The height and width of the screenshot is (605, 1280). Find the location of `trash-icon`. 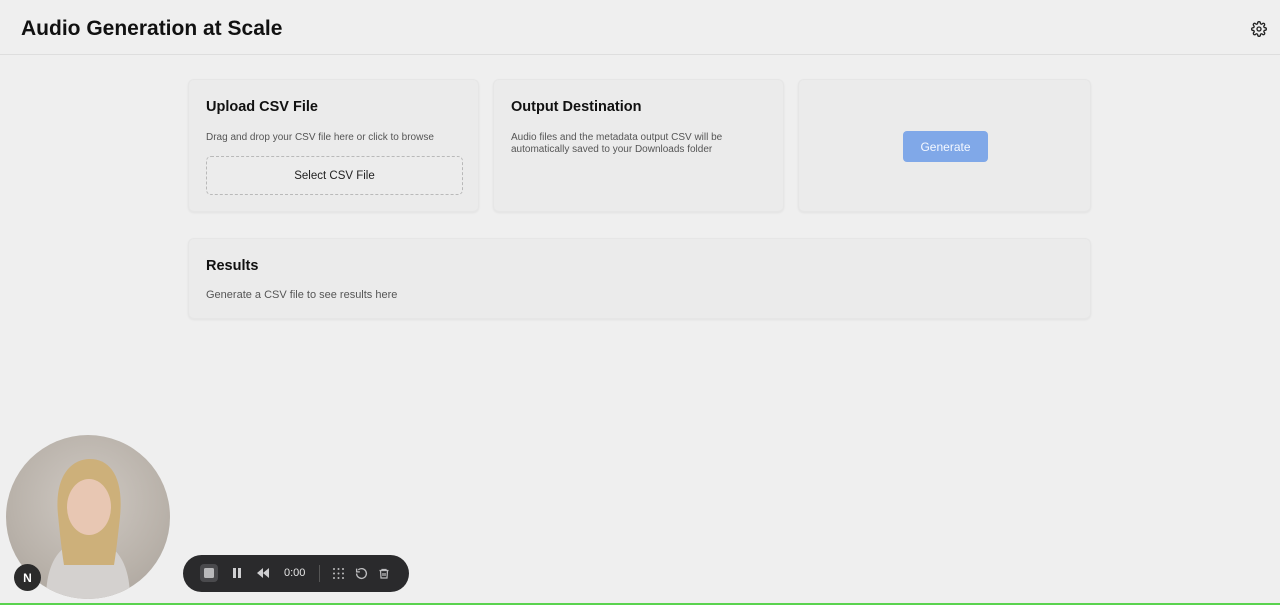

trash-icon is located at coordinates (384, 573).